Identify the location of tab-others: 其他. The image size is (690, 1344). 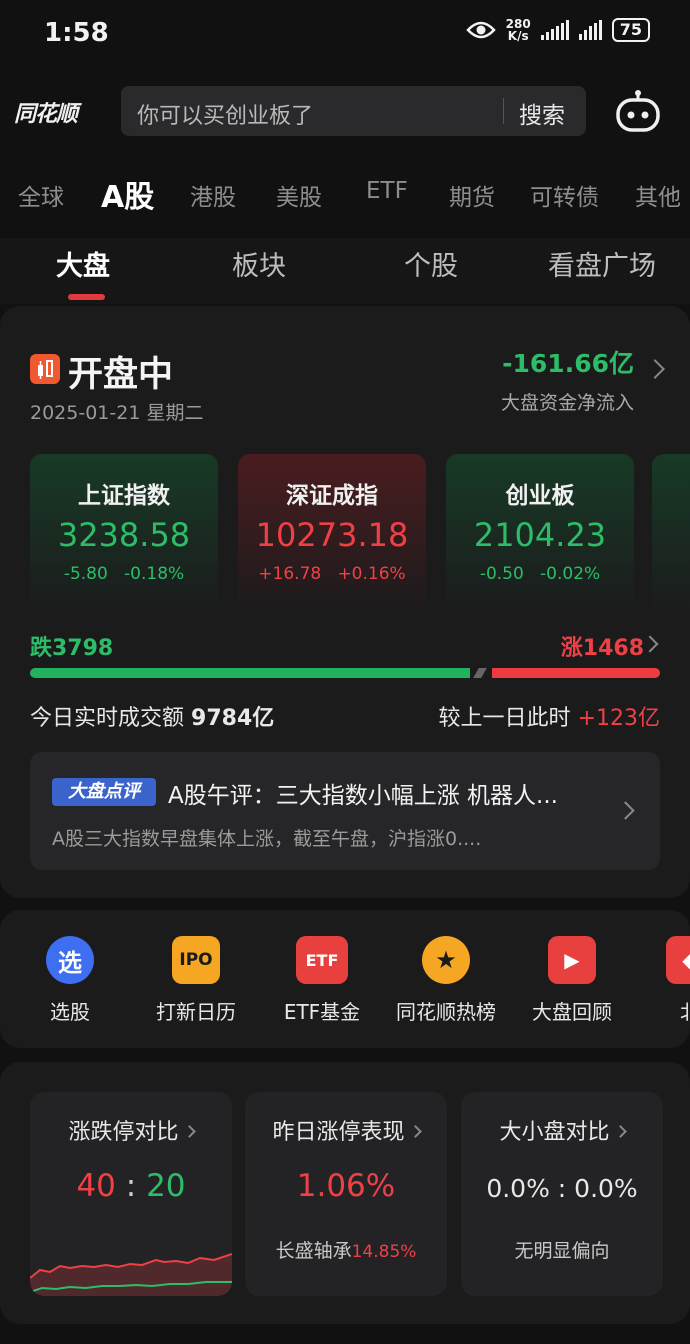
(658, 195).